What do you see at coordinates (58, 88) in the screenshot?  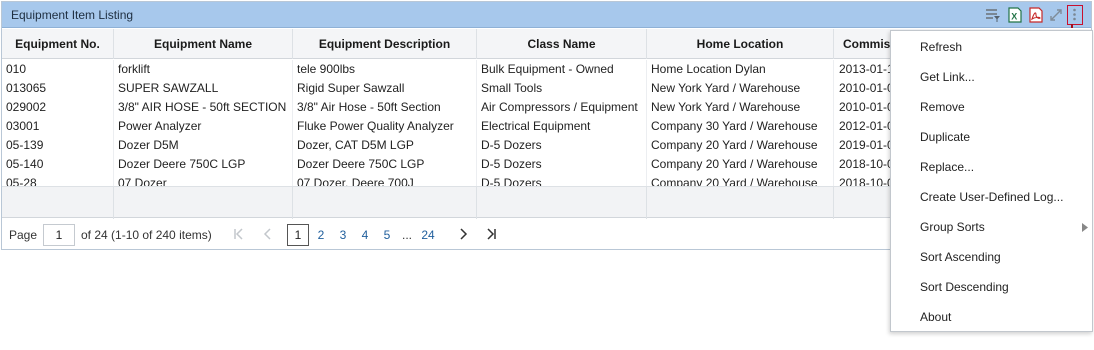 I see `equipment-no-cell: 013065` at bounding box center [58, 88].